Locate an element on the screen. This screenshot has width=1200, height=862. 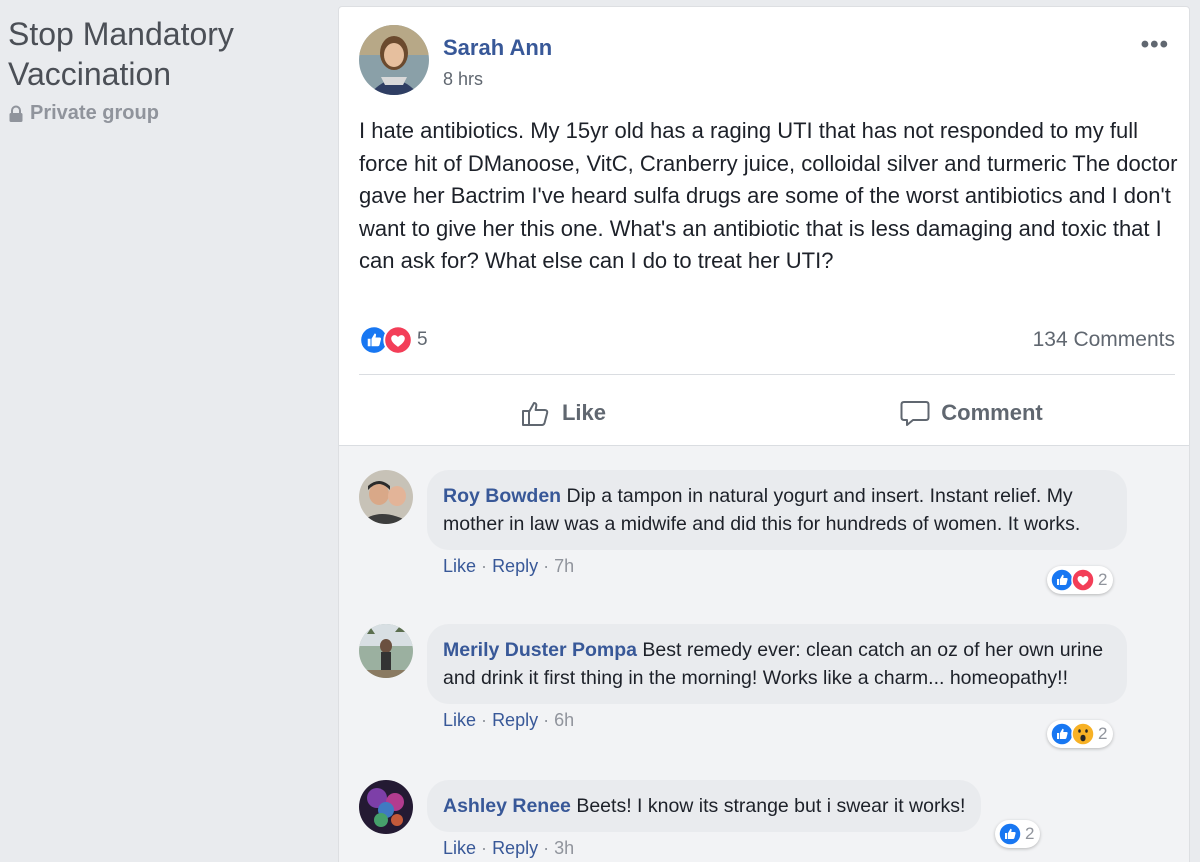
commenter-name: Merily Duster Pompa is located at coordinates (540, 650).